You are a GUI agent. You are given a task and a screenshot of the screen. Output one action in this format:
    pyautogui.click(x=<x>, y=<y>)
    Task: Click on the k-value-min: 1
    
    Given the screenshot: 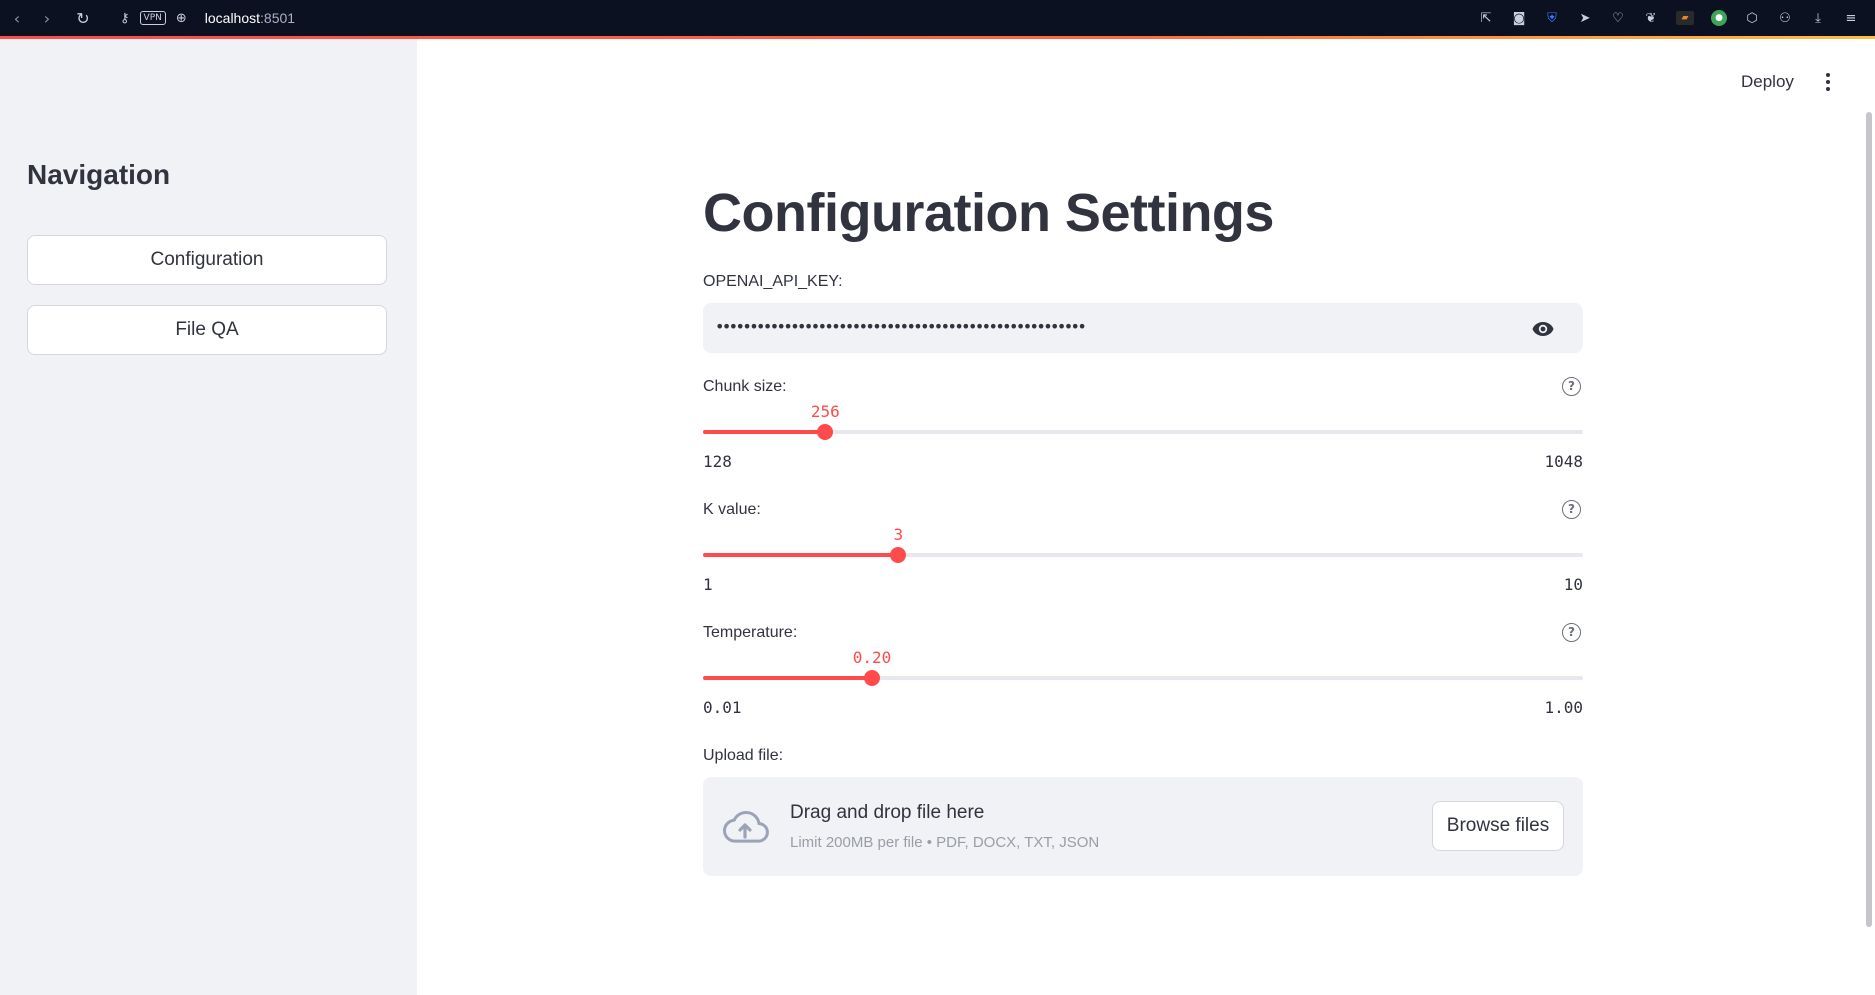 What is the action you would take?
    pyautogui.click(x=708, y=584)
    